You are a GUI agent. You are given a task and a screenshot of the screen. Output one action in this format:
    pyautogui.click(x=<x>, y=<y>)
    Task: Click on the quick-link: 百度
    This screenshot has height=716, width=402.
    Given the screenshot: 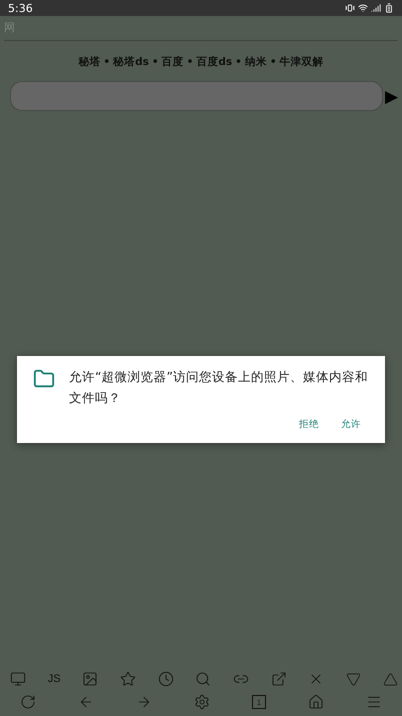 What is the action you would take?
    pyautogui.click(x=173, y=62)
    